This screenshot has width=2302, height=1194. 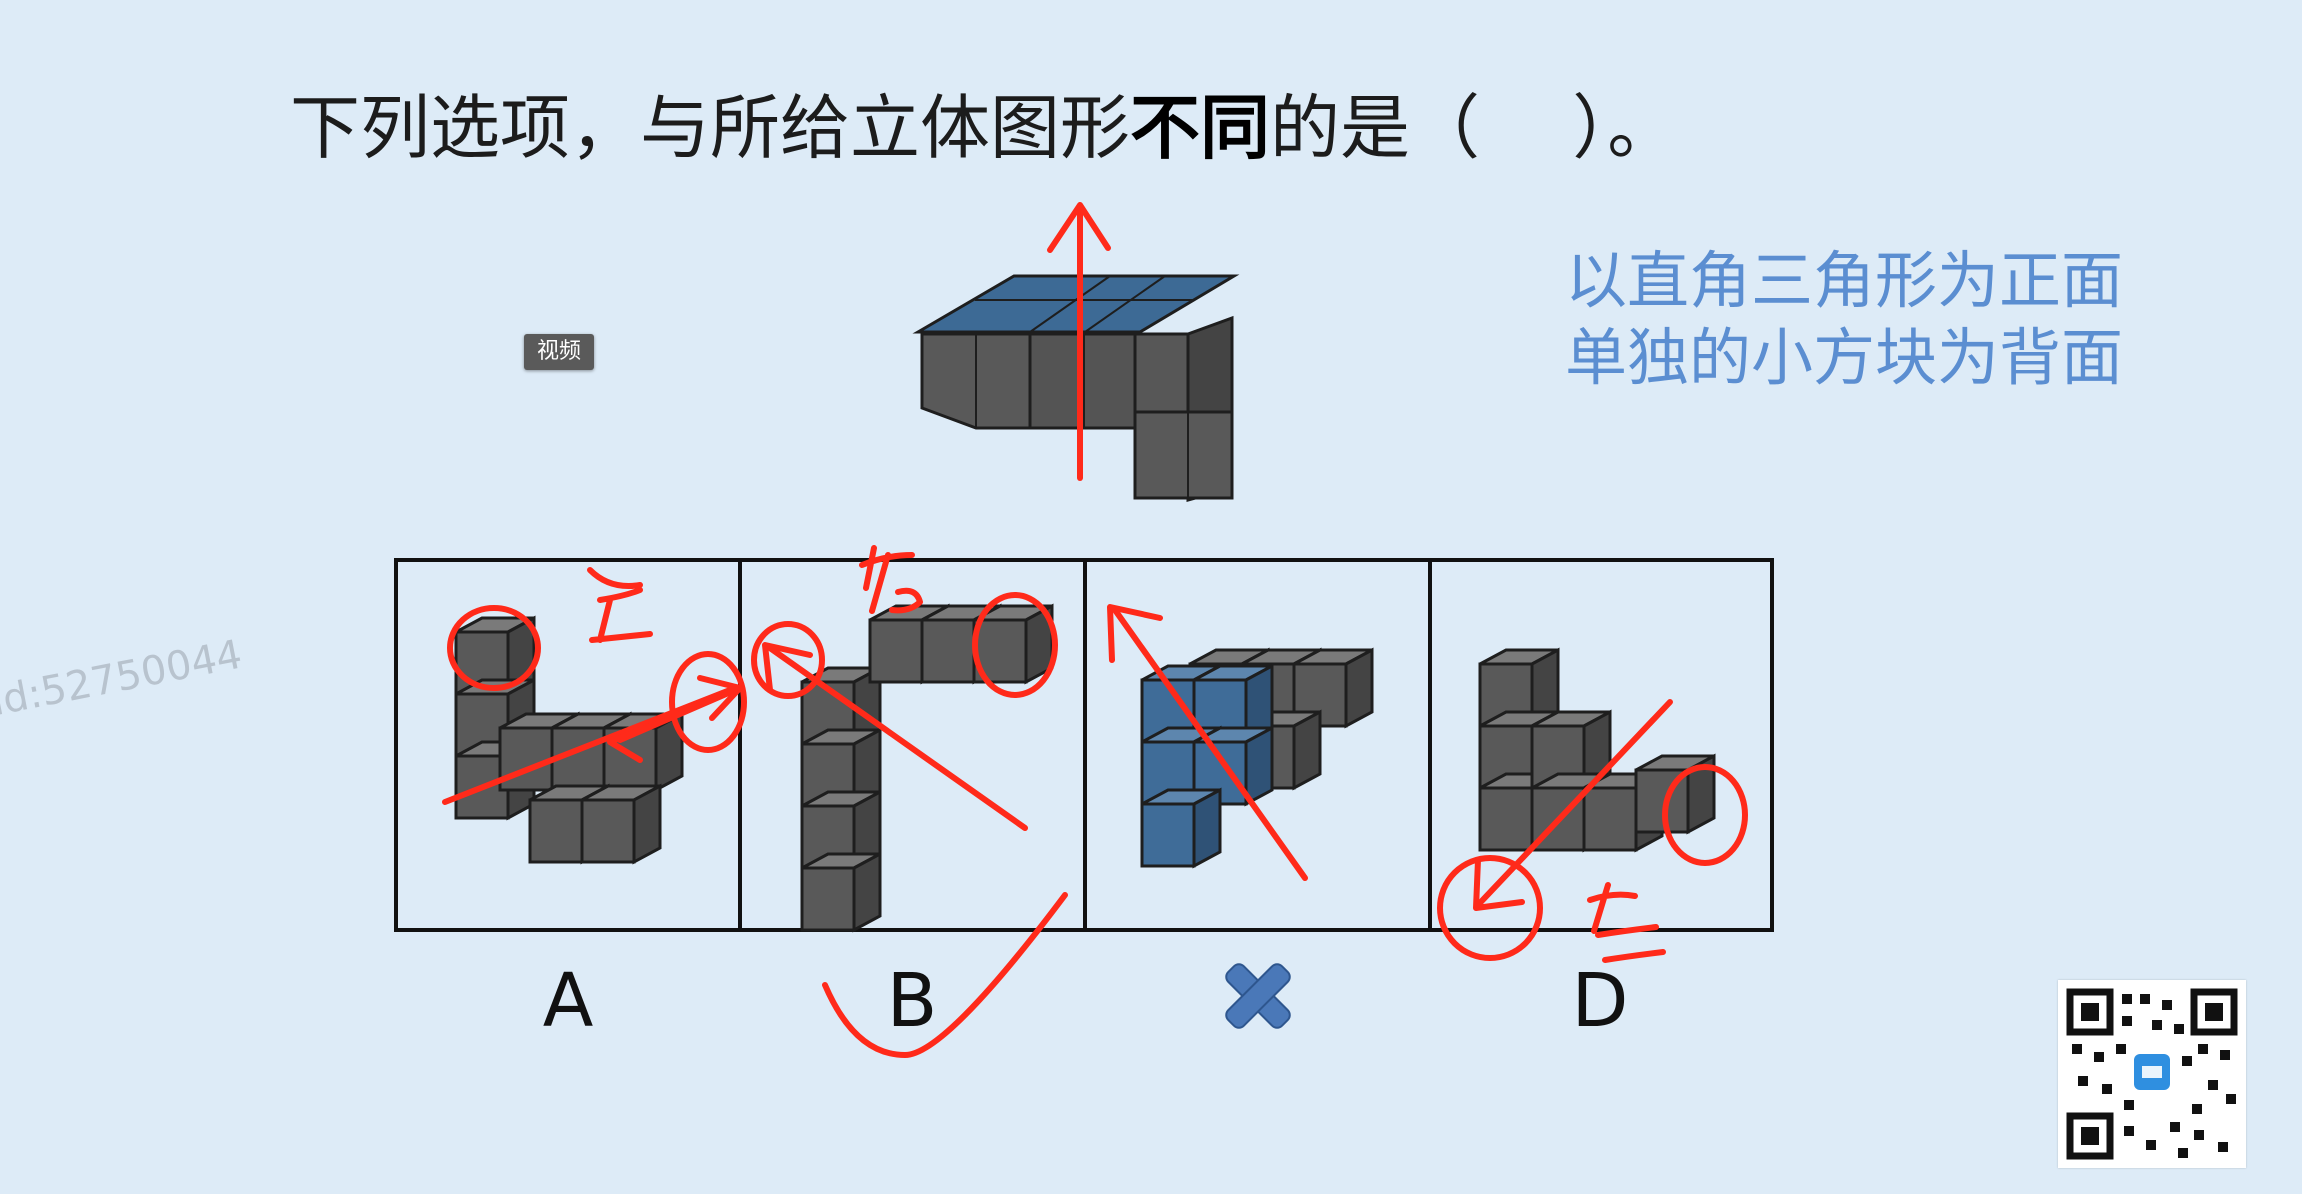 What do you see at coordinates (569, 740) in the screenshot?
I see `option-a-figure` at bounding box center [569, 740].